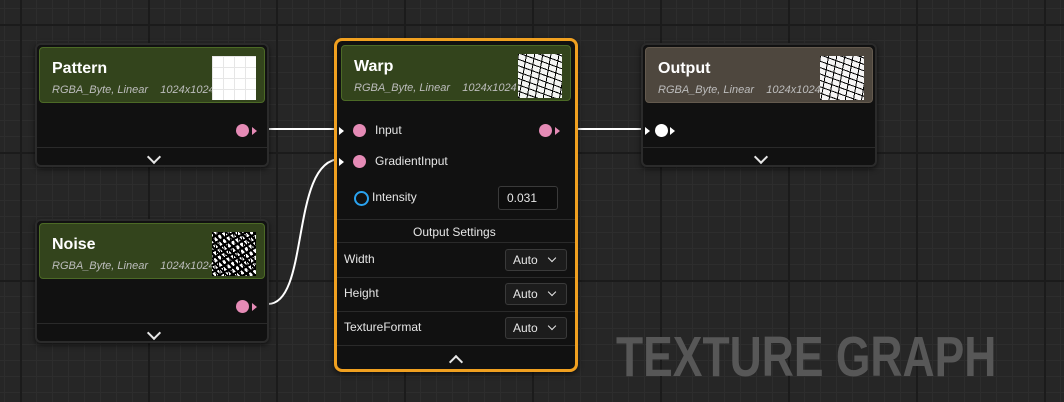 The image size is (1064, 402). I want to click on texture-format-label: TextureFormat, so click(383, 327).